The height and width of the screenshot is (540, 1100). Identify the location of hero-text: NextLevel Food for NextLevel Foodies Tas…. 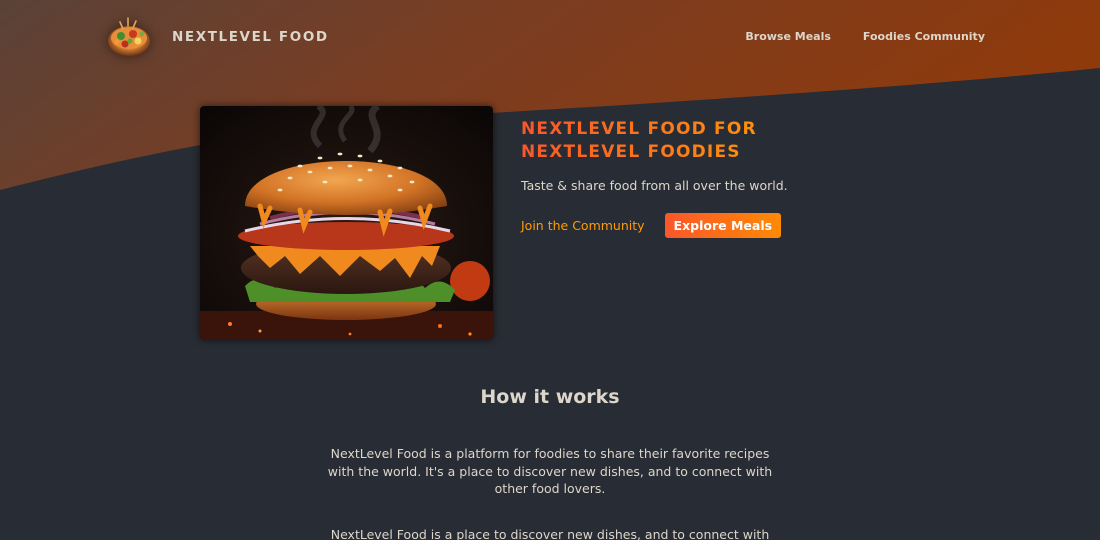
(731, 178).